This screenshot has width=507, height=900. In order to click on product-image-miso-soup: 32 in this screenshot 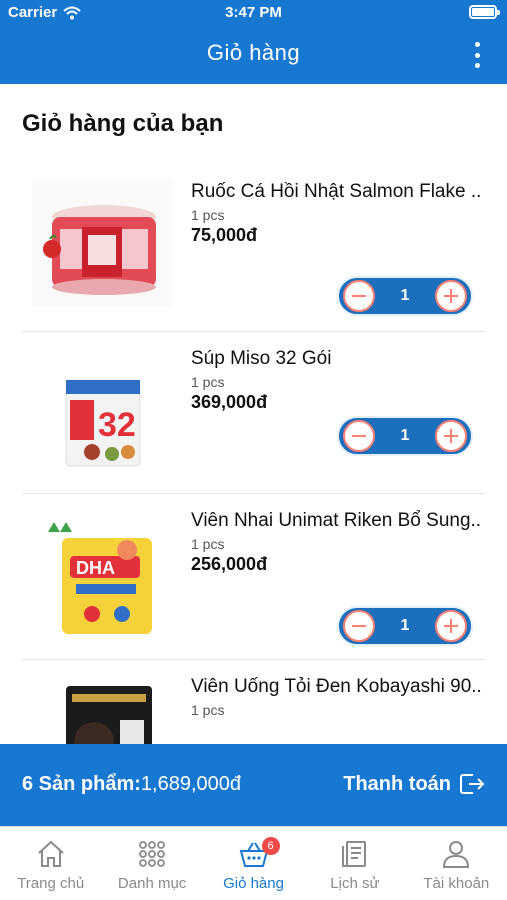, I will do `click(102, 409)`.